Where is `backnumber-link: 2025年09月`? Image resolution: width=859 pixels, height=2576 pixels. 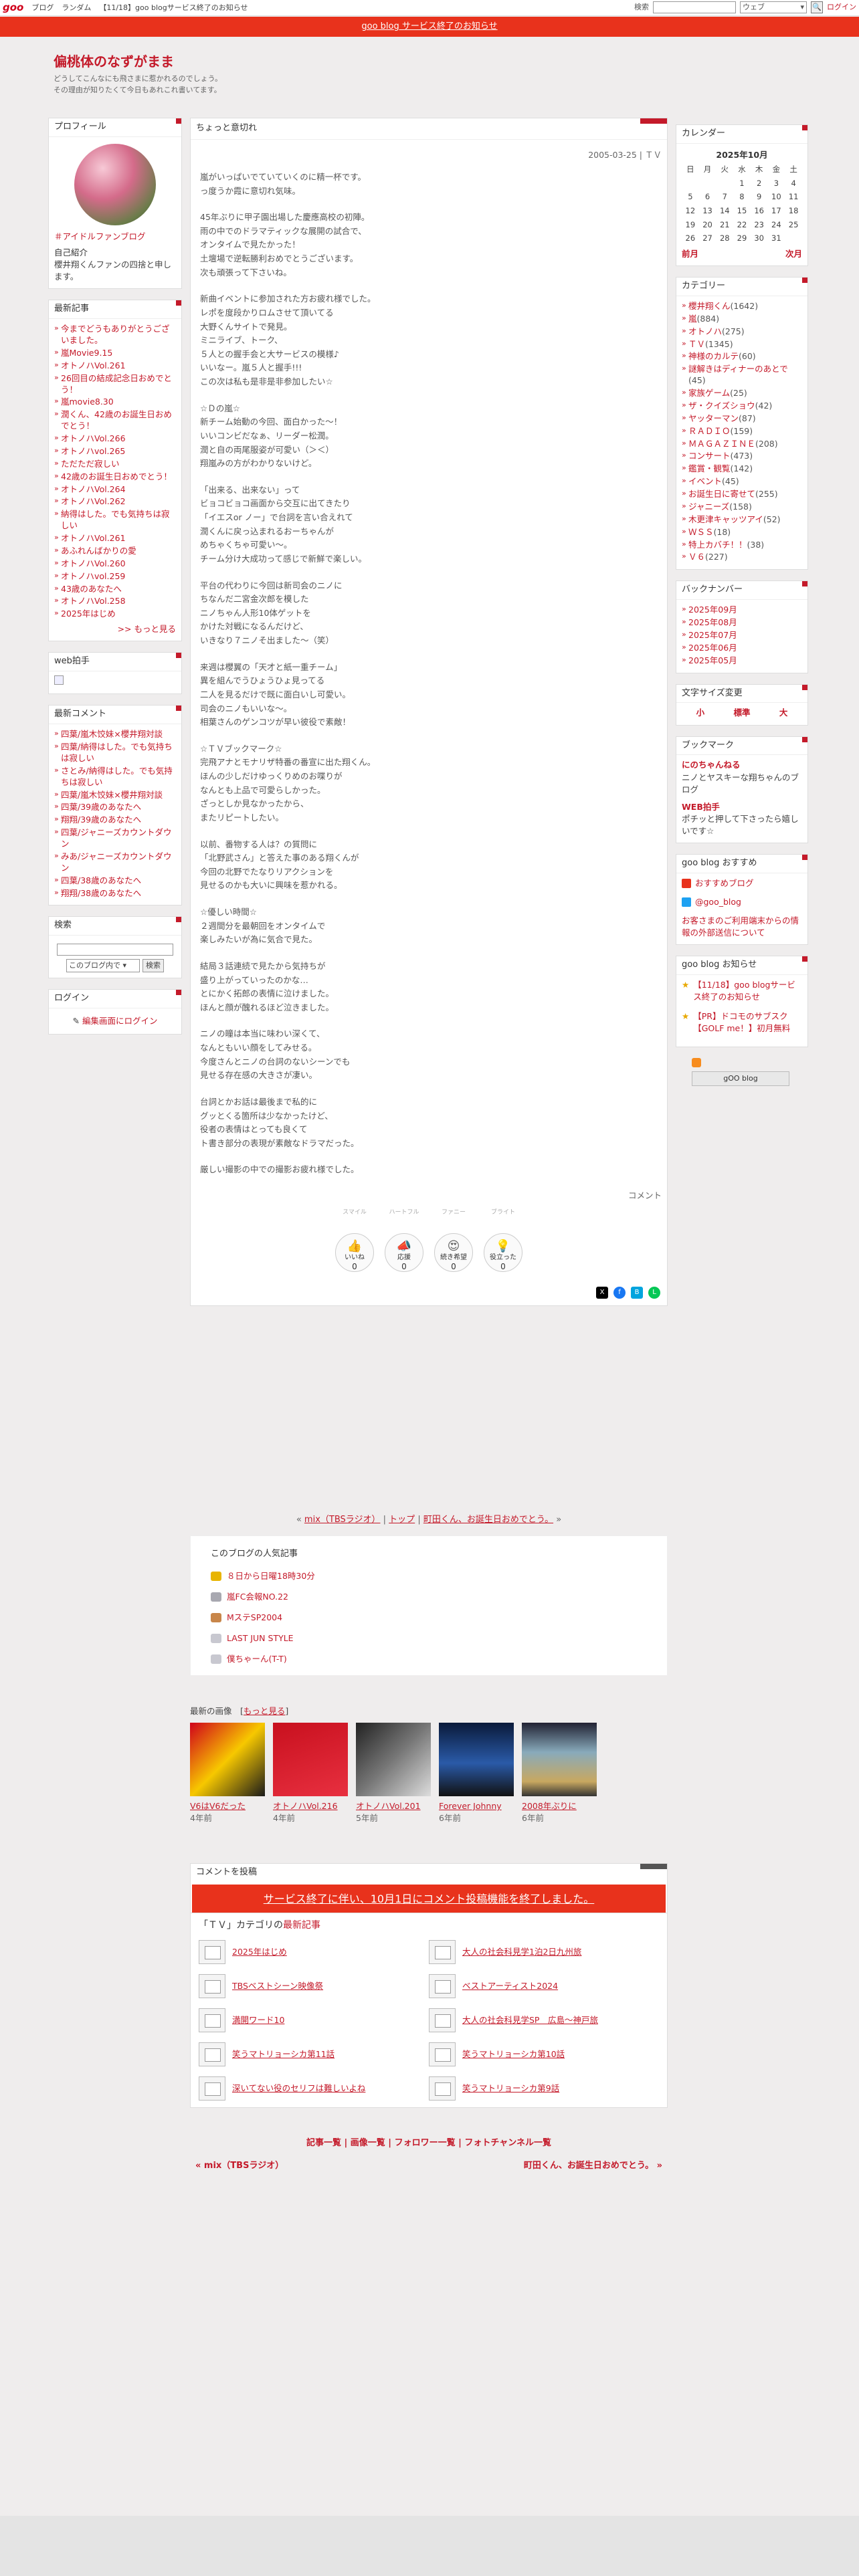 backnumber-link: 2025年09月 is located at coordinates (713, 610).